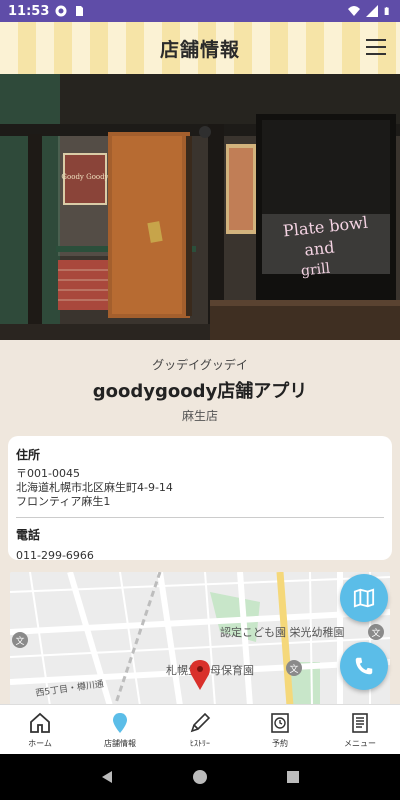 The image size is (400, 800). What do you see at coordinates (40, 743) in the screenshot?
I see `nav-home-label: ホーム` at bounding box center [40, 743].